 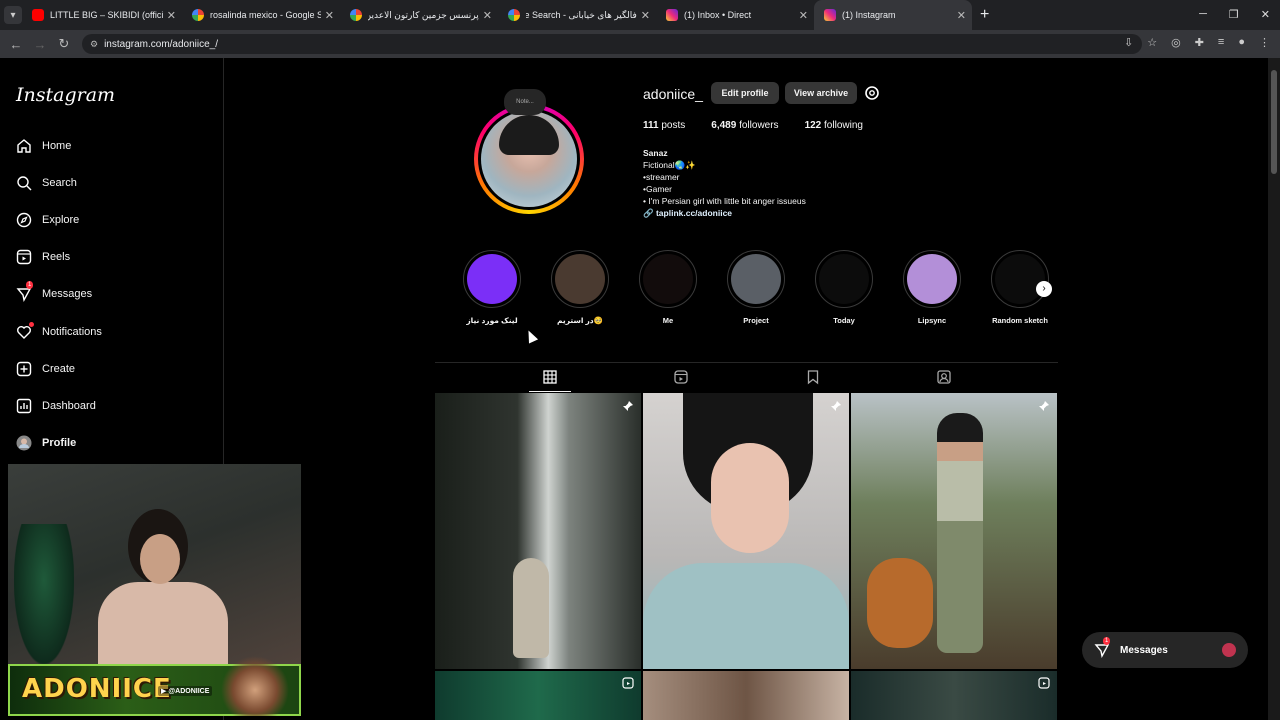 What do you see at coordinates (24, 443) in the screenshot?
I see `avatar-icon` at bounding box center [24, 443].